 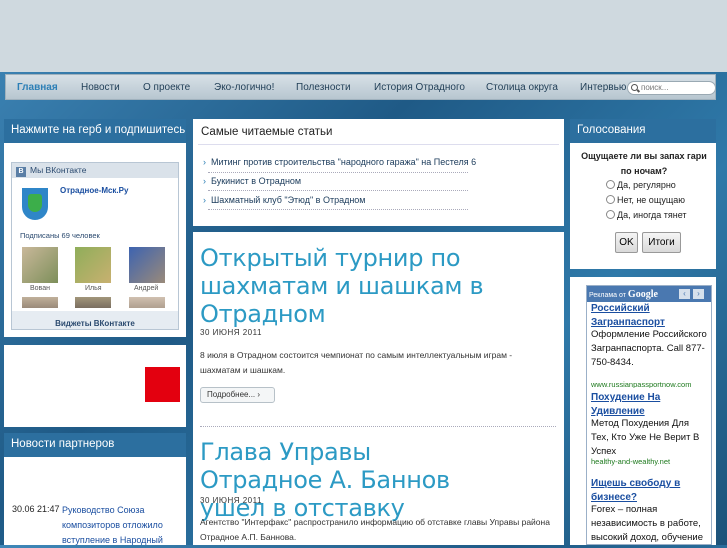 I want to click on member-name: Илья, so click(x=93, y=288).